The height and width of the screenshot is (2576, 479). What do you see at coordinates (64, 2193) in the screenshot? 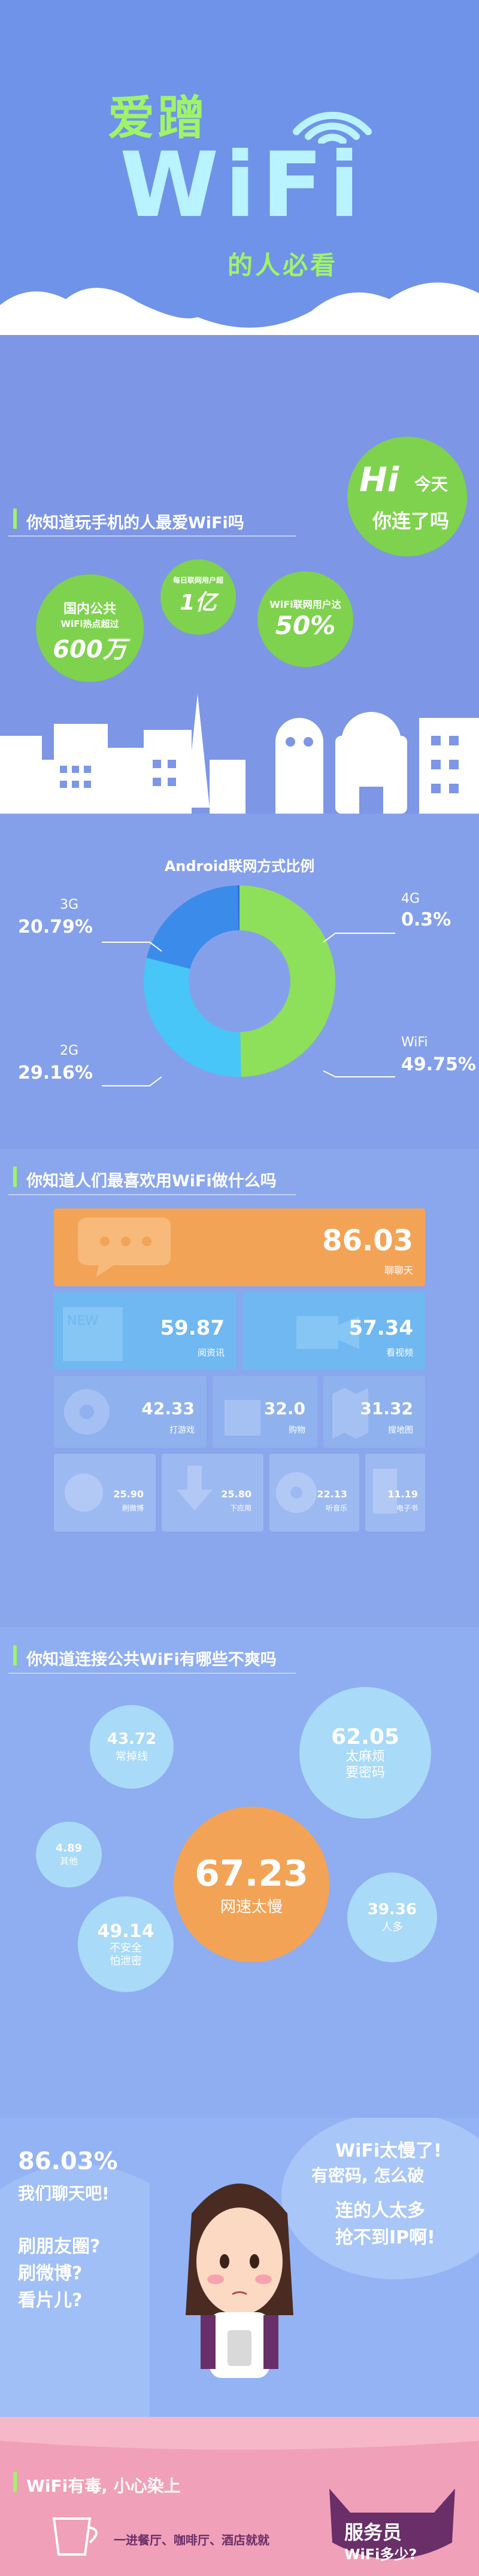
I see `chat-text: 我们聊天吧!` at bounding box center [64, 2193].